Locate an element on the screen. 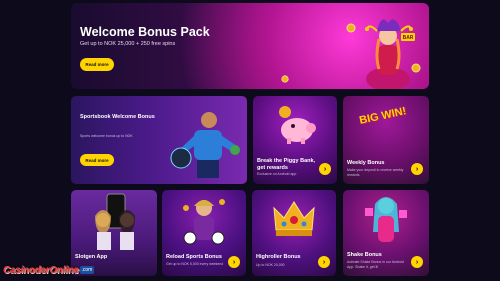 The width and height of the screenshot is (500, 281). sportsbook-read-more-button: Read more is located at coordinates (97, 160).